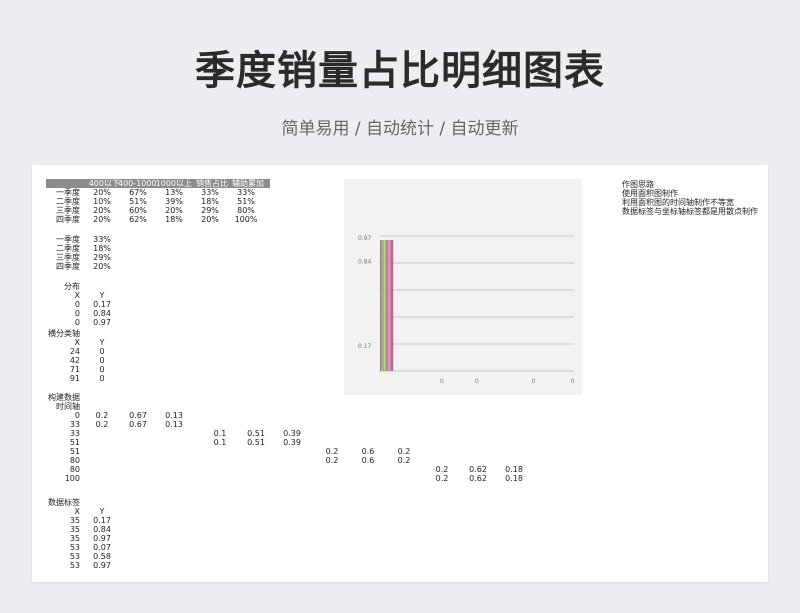 The height and width of the screenshot is (613, 800). Describe the element at coordinates (104, 183) in the screenshot. I see `table-header-cell: 400以下` at that location.